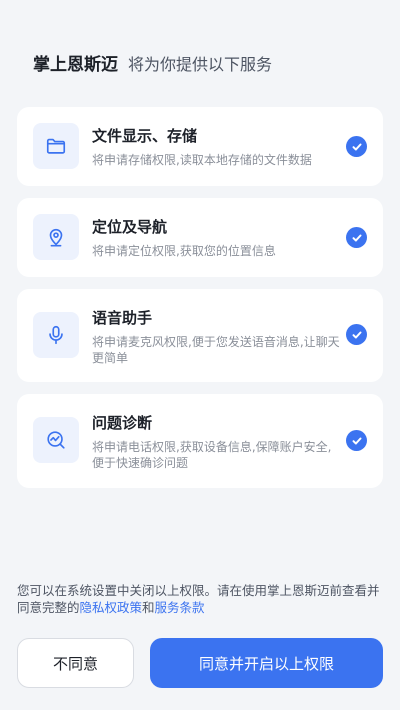 This screenshot has height=710, width=400. I want to click on consent-and: 和, so click(148, 607).